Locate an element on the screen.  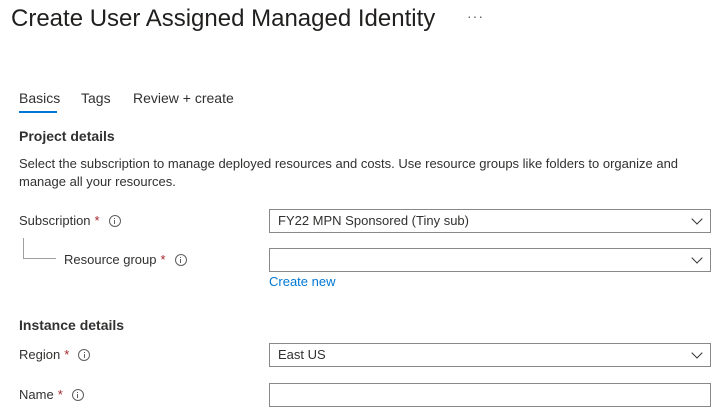
resource-group-label: Resource group * is located at coordinates (125, 260).